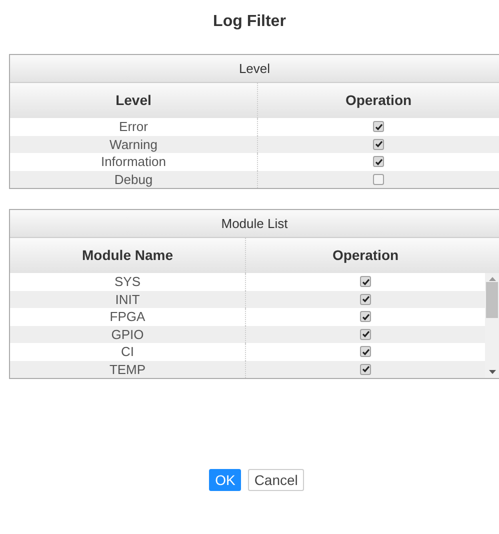 This screenshot has height=534, width=499. What do you see at coordinates (492, 325) in the screenshot?
I see `scrollbar` at bounding box center [492, 325].